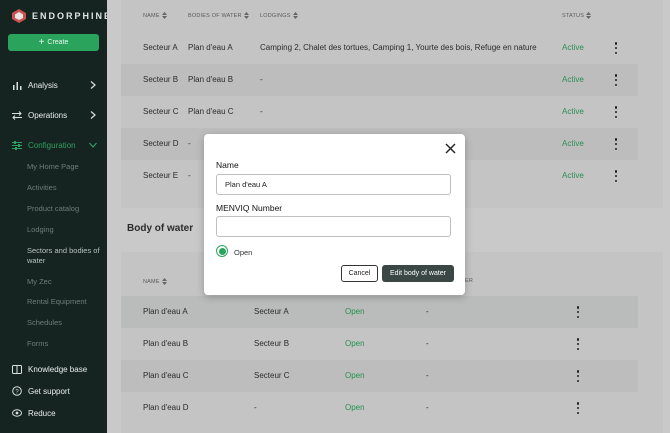 The image size is (670, 433). I want to click on open-radio, so click(222, 251).